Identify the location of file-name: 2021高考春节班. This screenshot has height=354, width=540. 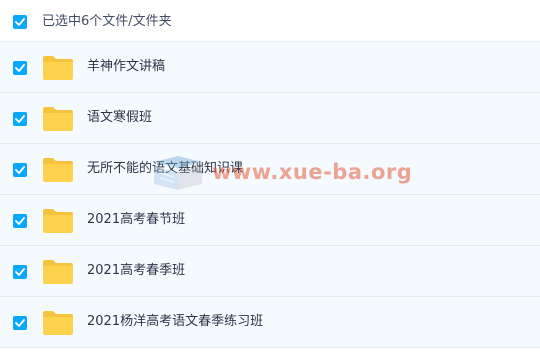
(136, 220).